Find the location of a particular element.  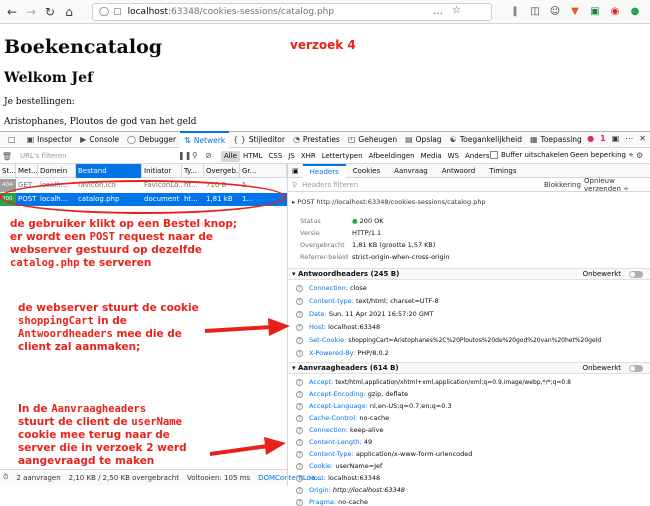

tab-opslag: ▤ Opslag is located at coordinates (423, 140).